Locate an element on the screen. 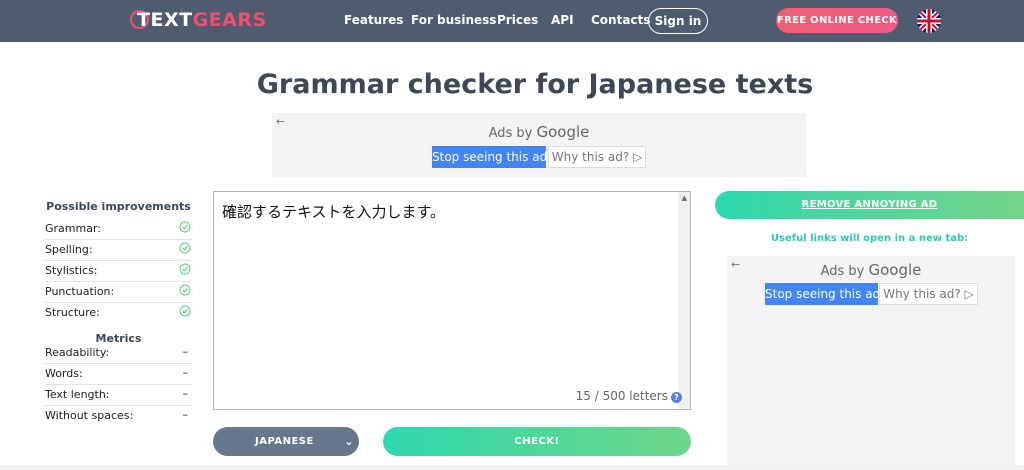  logo-text: TEXTGEARS is located at coordinates (202, 20).